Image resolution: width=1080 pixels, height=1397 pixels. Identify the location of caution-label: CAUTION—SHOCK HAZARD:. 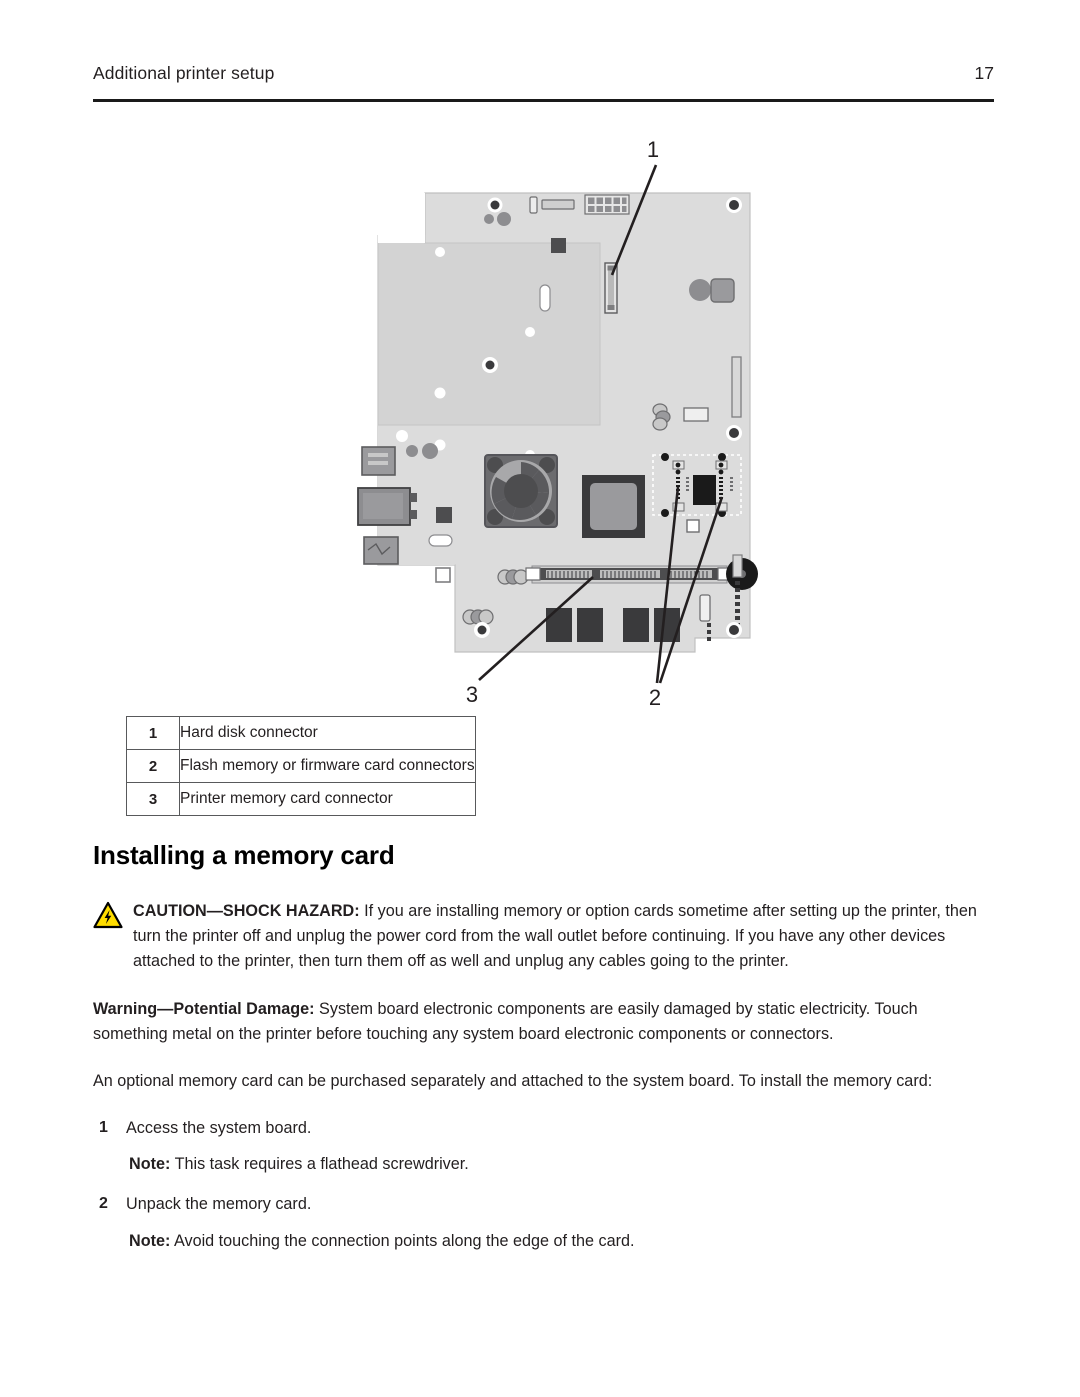
(246, 911).